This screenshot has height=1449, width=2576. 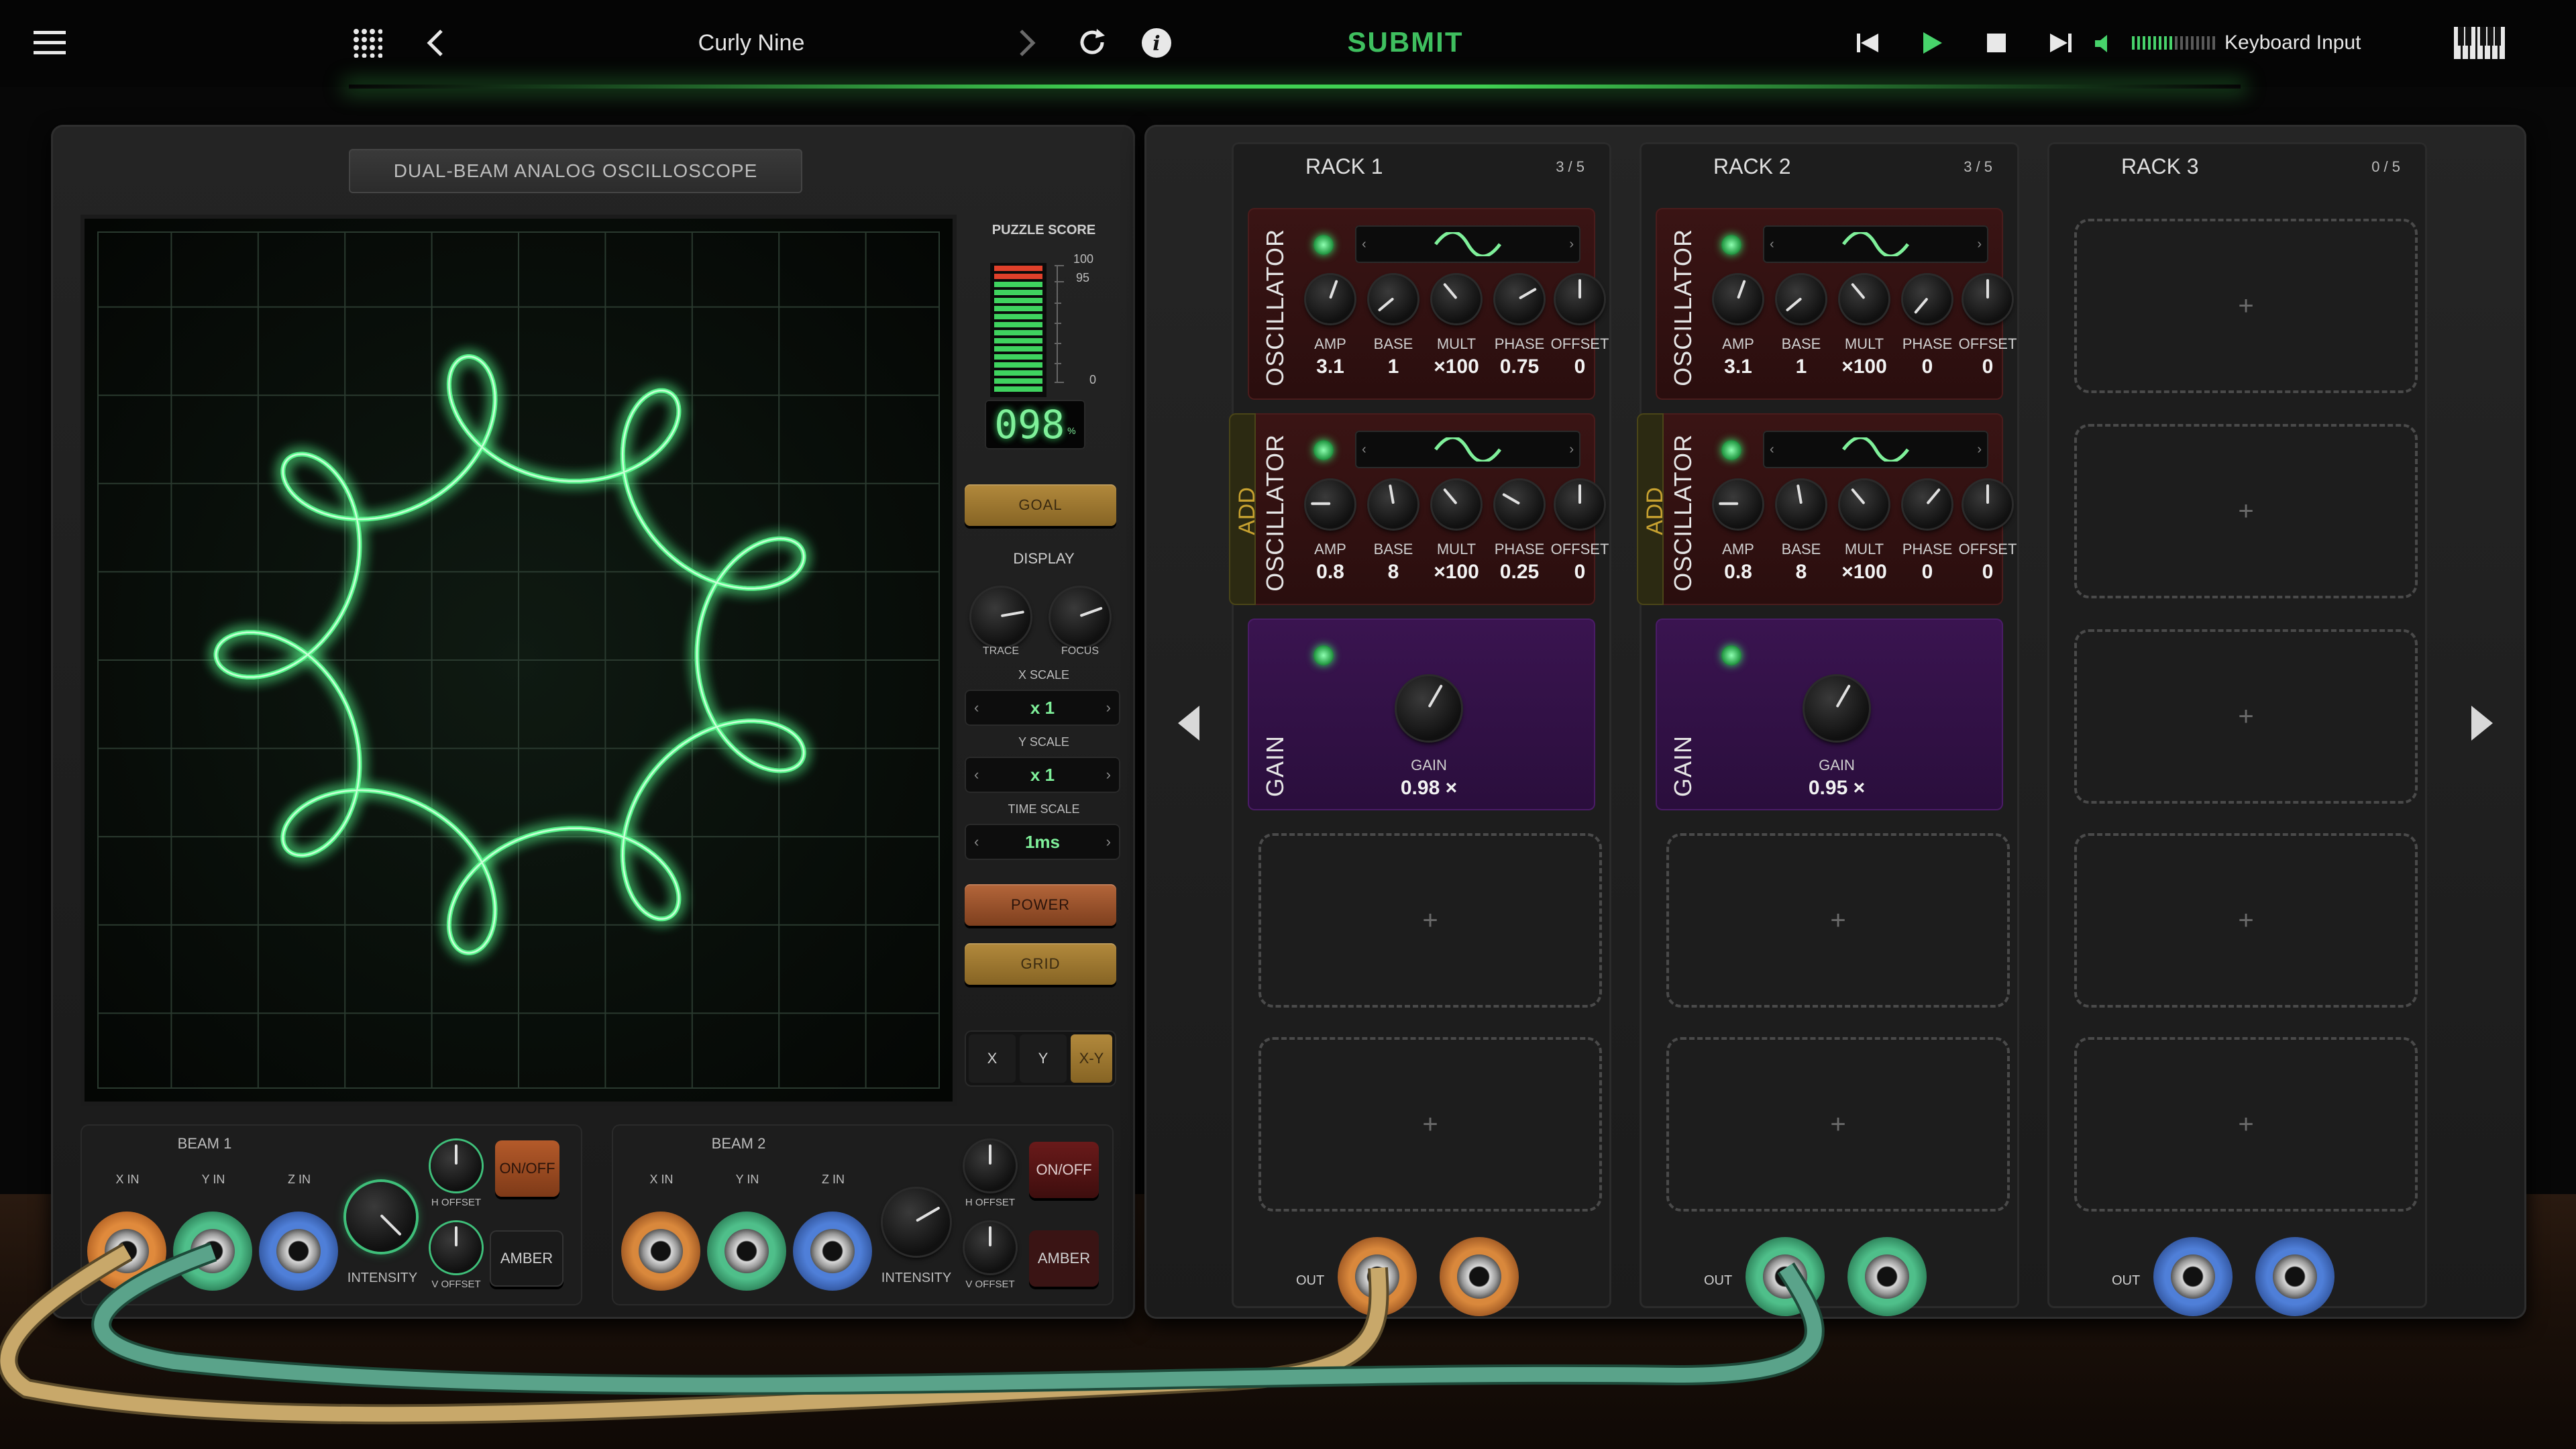 What do you see at coordinates (916, 1222) in the screenshot?
I see `beam-2-intensity-knob` at bounding box center [916, 1222].